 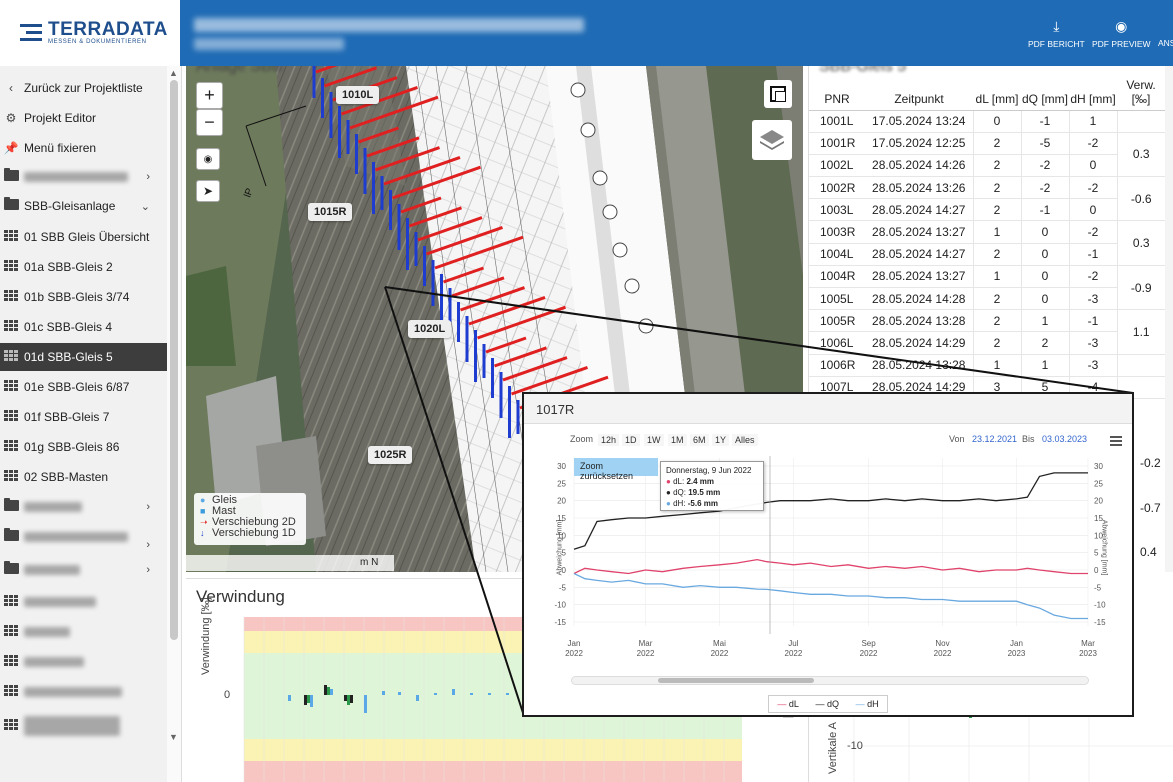 What do you see at coordinates (1104, 547) in the screenshot?
I see `chart-ylabel-right: Abweichung [mm]` at bounding box center [1104, 547].